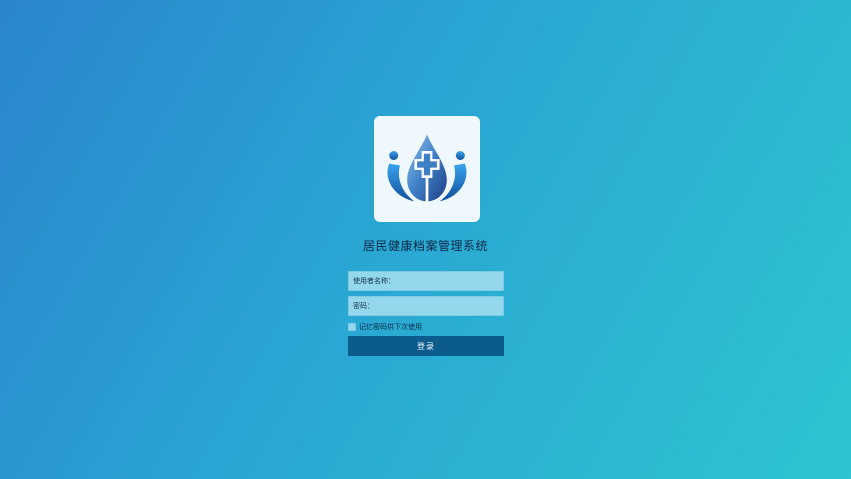 The height and width of the screenshot is (479, 851). I want to click on remember-label: 记忆密码供下次使用, so click(390, 327).